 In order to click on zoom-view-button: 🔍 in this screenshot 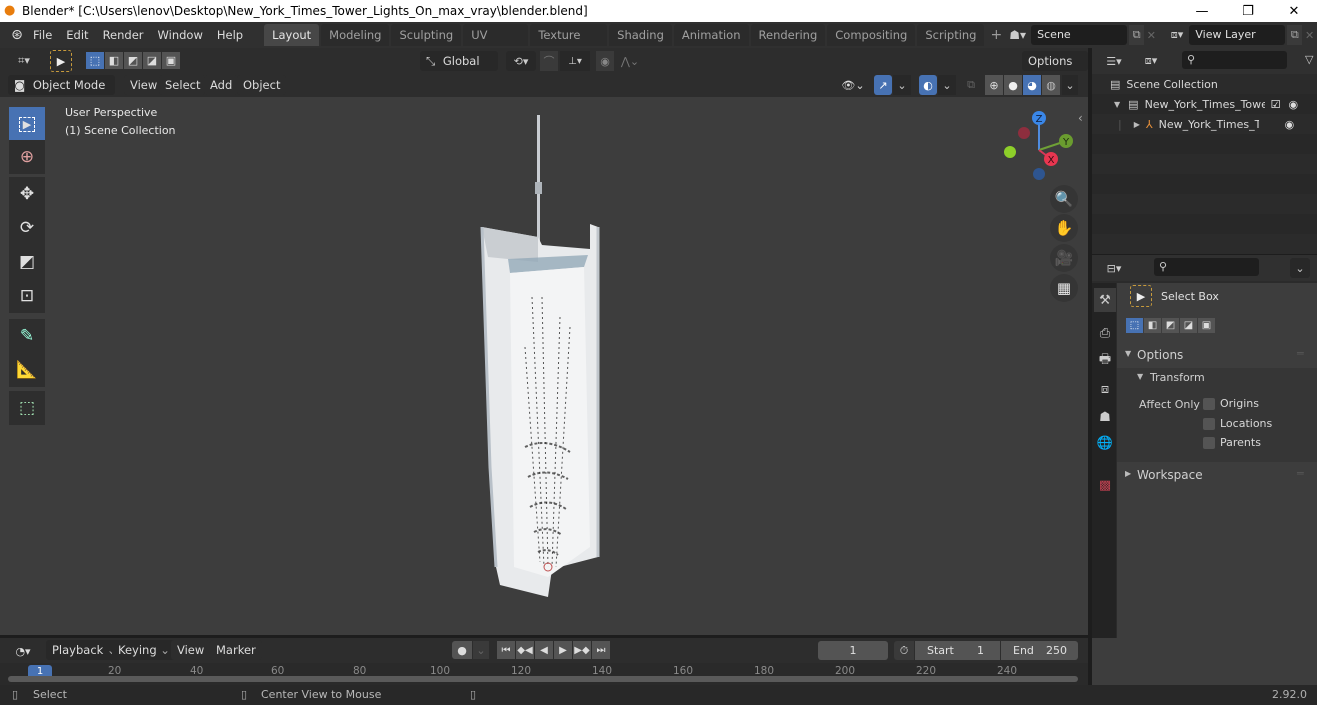, I will do `click(1064, 199)`.